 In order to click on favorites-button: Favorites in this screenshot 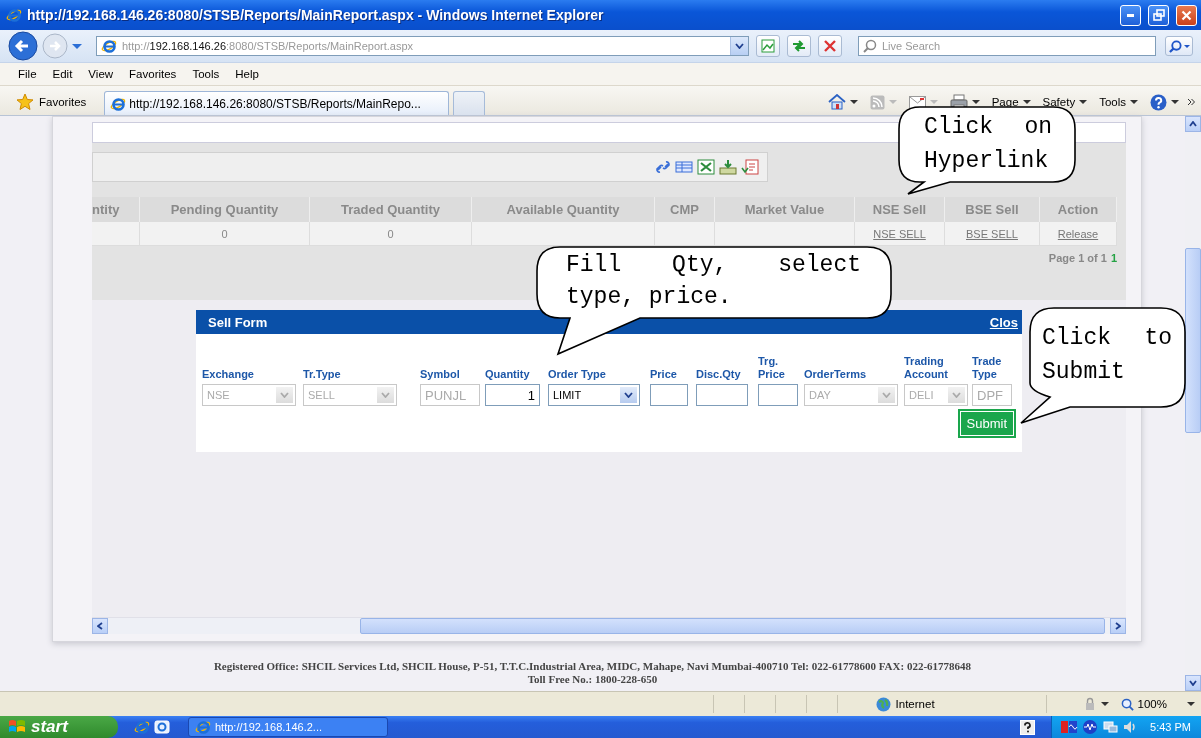, I will do `click(51, 102)`.